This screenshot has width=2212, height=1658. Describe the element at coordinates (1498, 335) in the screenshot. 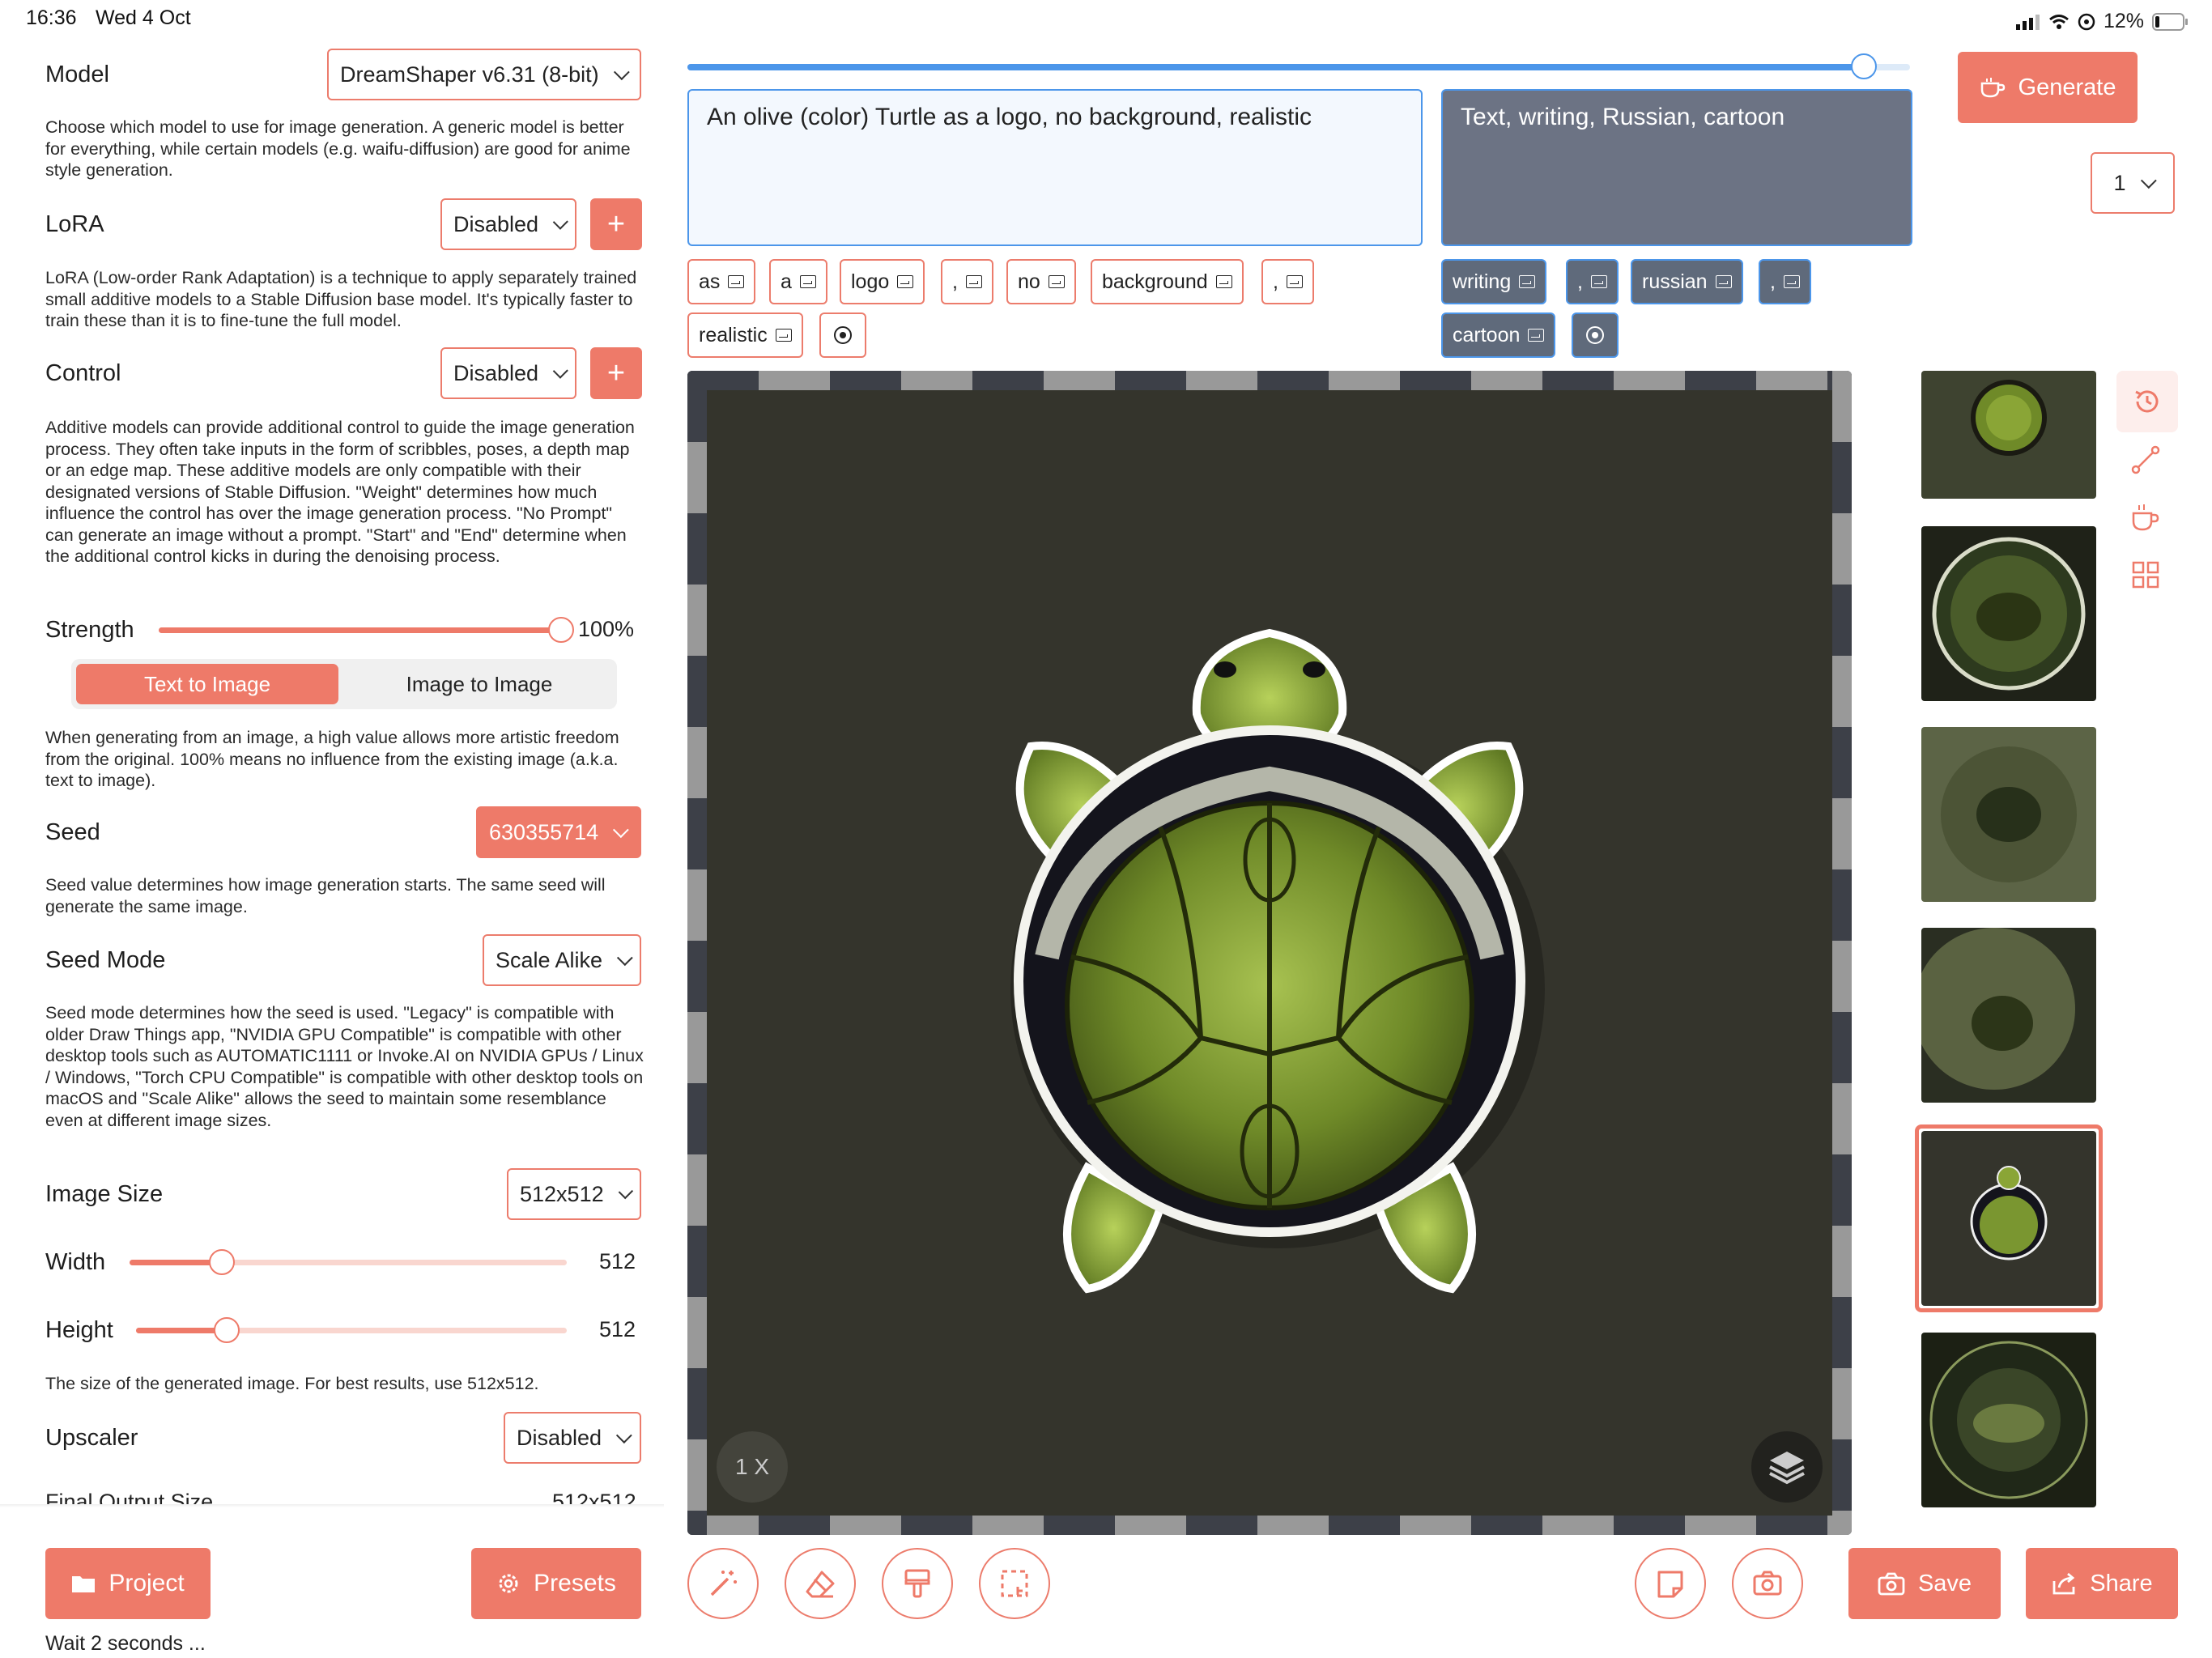

I see `negative-token: cartoon` at that location.